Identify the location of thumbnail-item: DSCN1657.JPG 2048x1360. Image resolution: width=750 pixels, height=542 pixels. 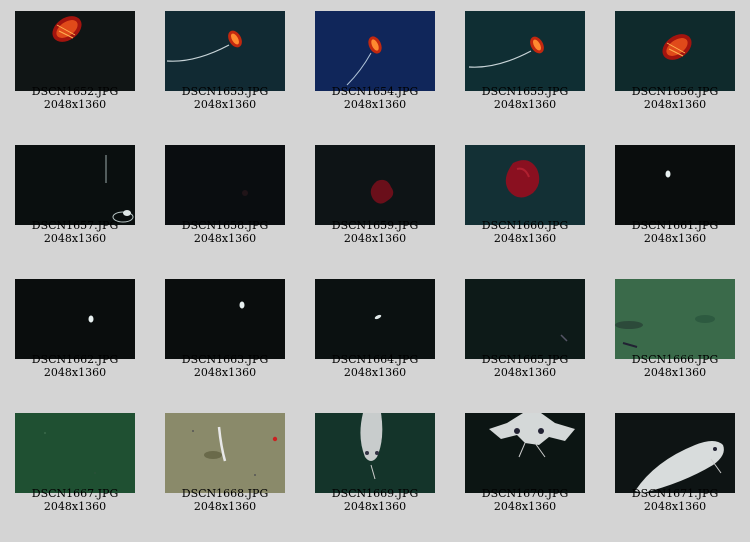
(75, 201).